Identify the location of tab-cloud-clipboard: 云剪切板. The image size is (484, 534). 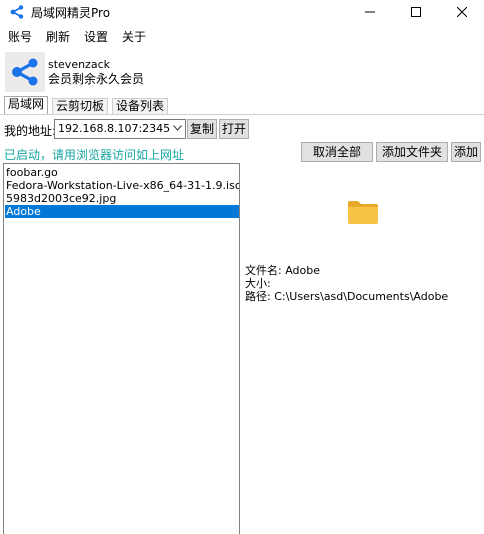
(80, 106).